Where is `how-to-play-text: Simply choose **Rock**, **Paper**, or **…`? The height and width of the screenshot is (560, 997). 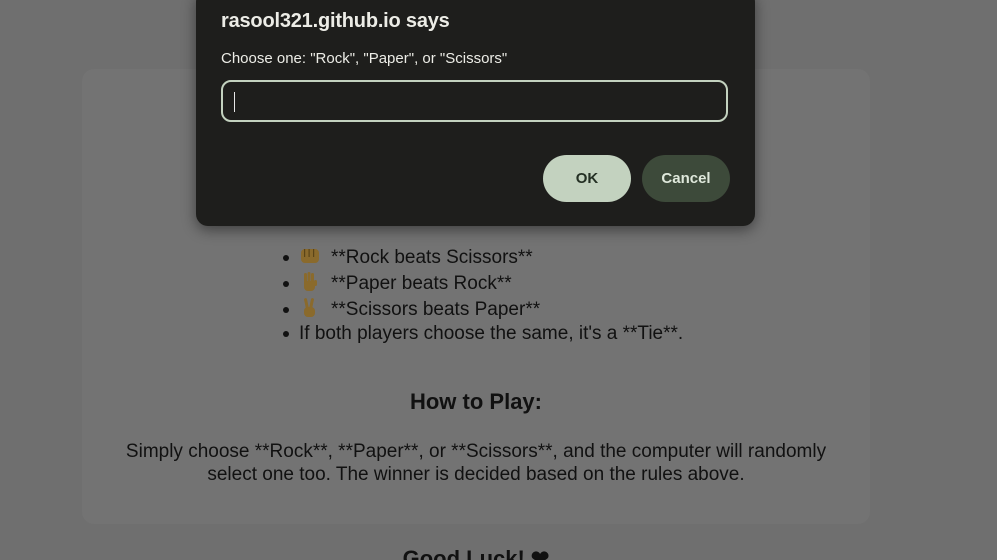
how-to-play-text: Simply choose **Rock**, **Paper**, or **… is located at coordinates (476, 463).